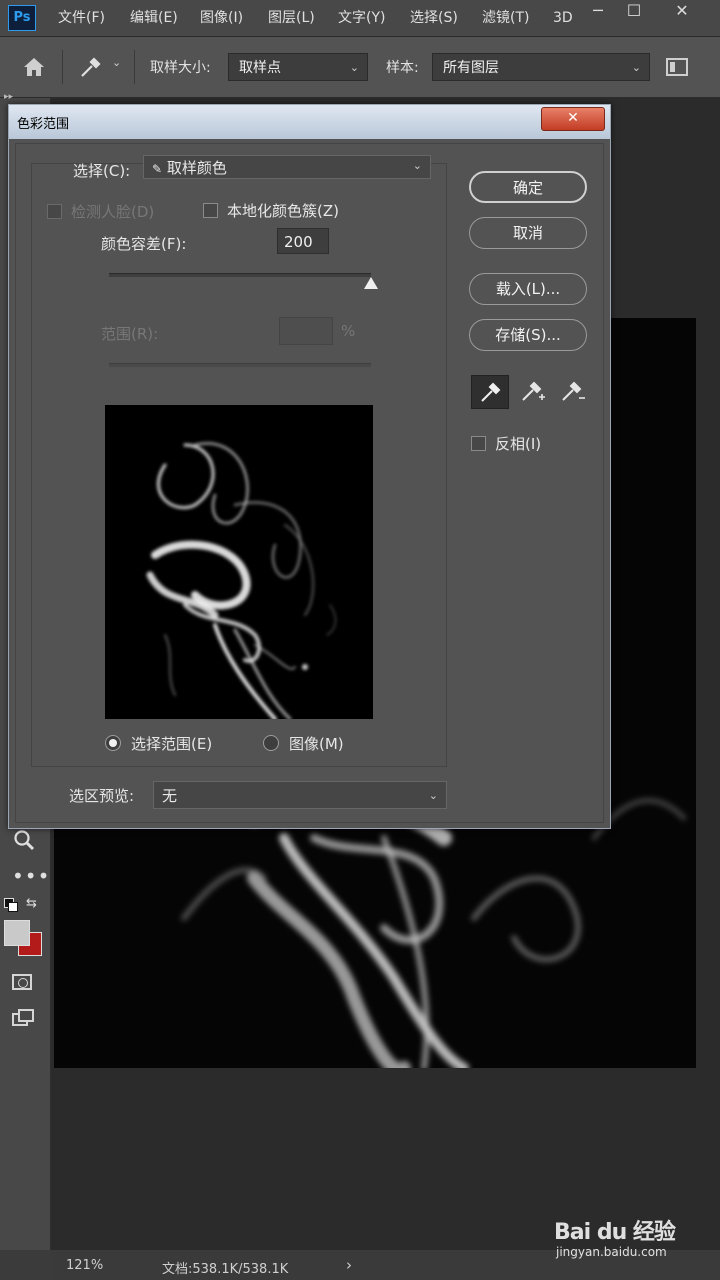 The image size is (720, 1280). What do you see at coordinates (434, 18) in the screenshot?
I see `menu-select: 选择(S)` at bounding box center [434, 18].